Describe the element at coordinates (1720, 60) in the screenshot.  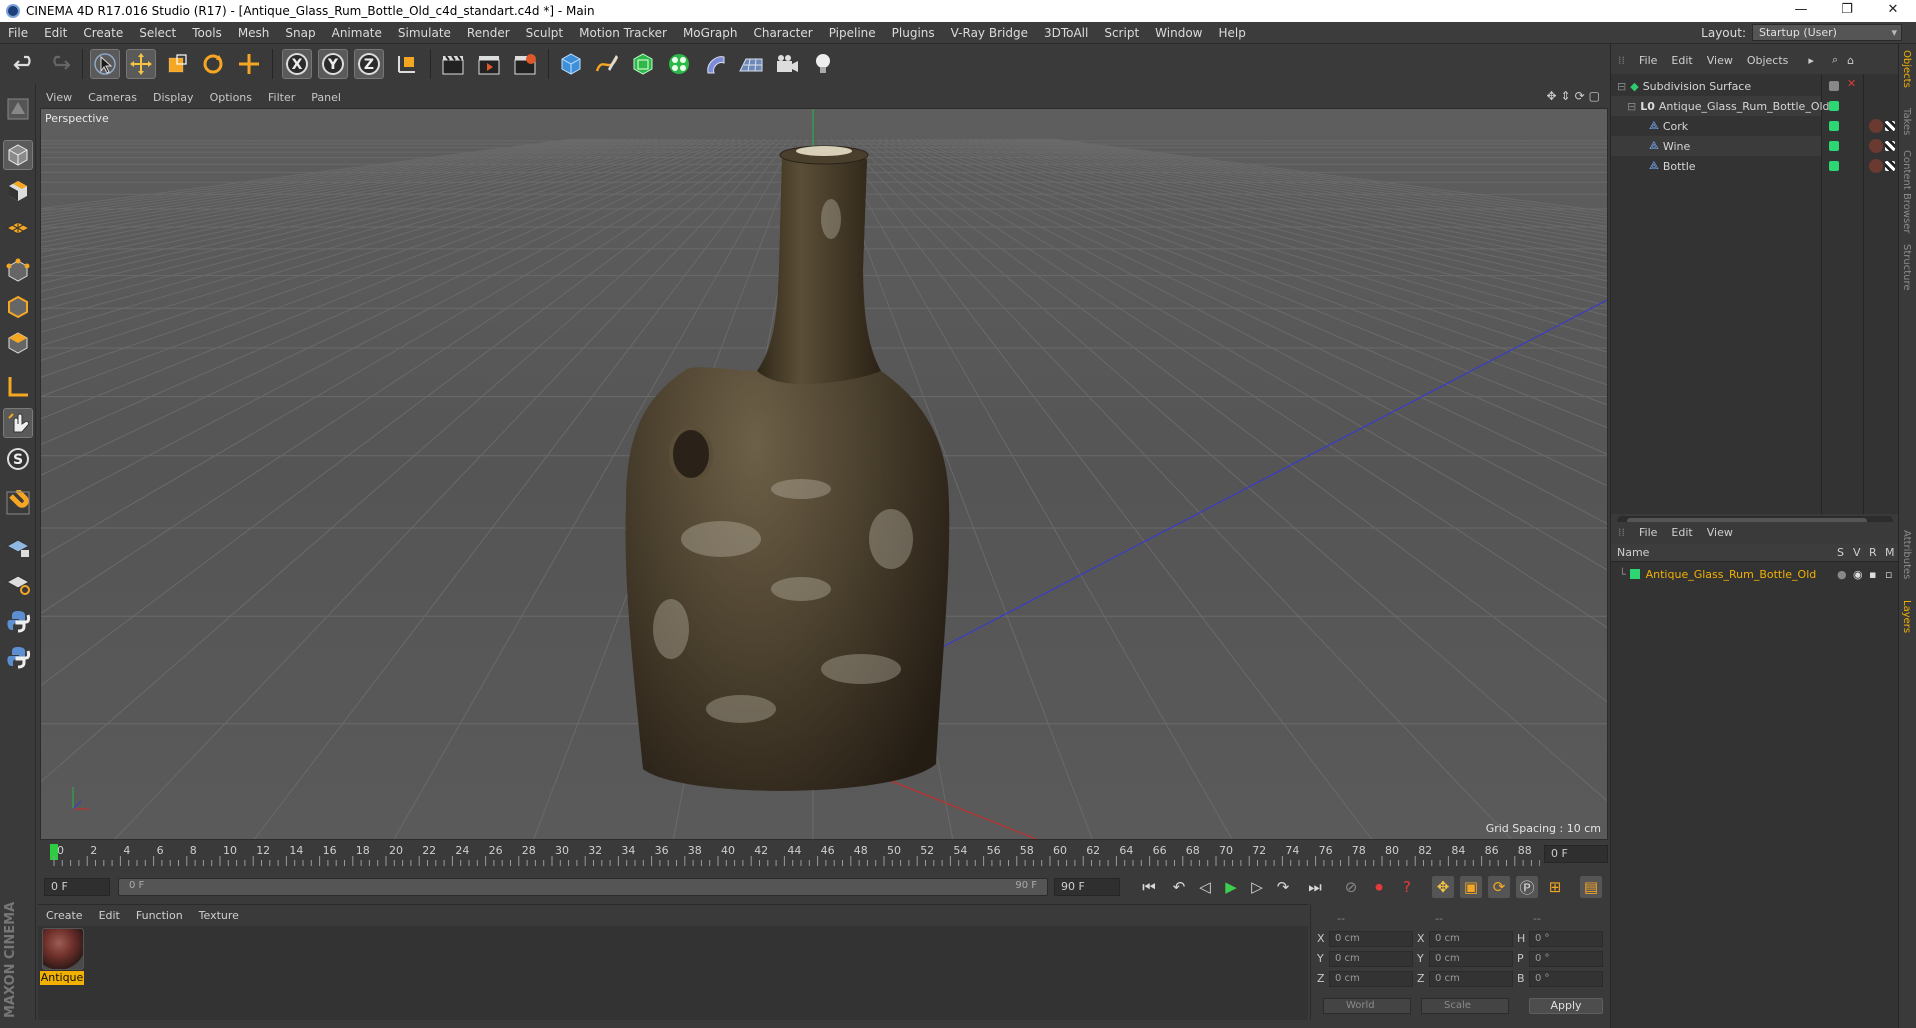
I see `objects-menu-view: View` at that location.